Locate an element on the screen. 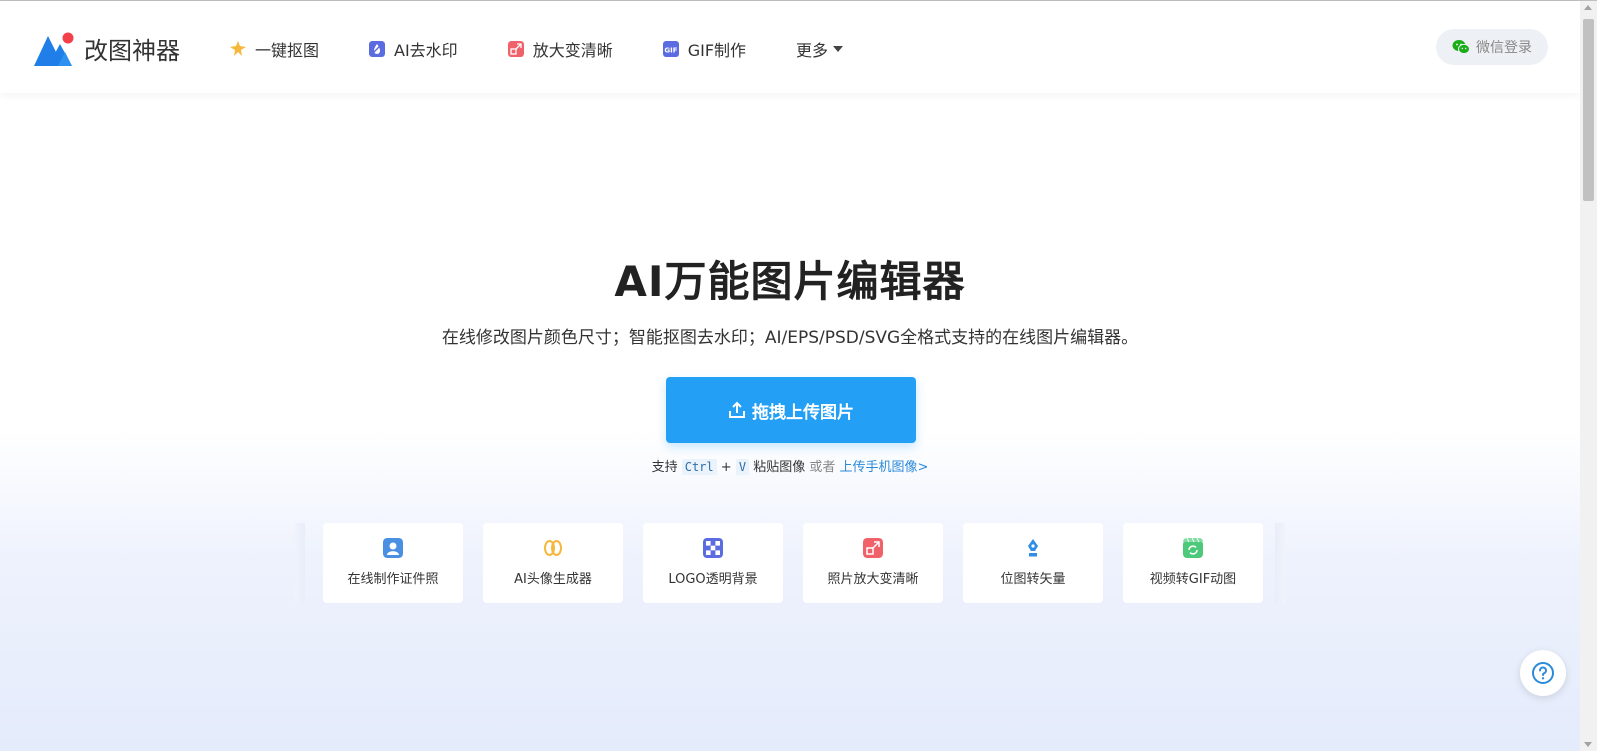  strip-scroll-right is located at coordinates (1280, 563).